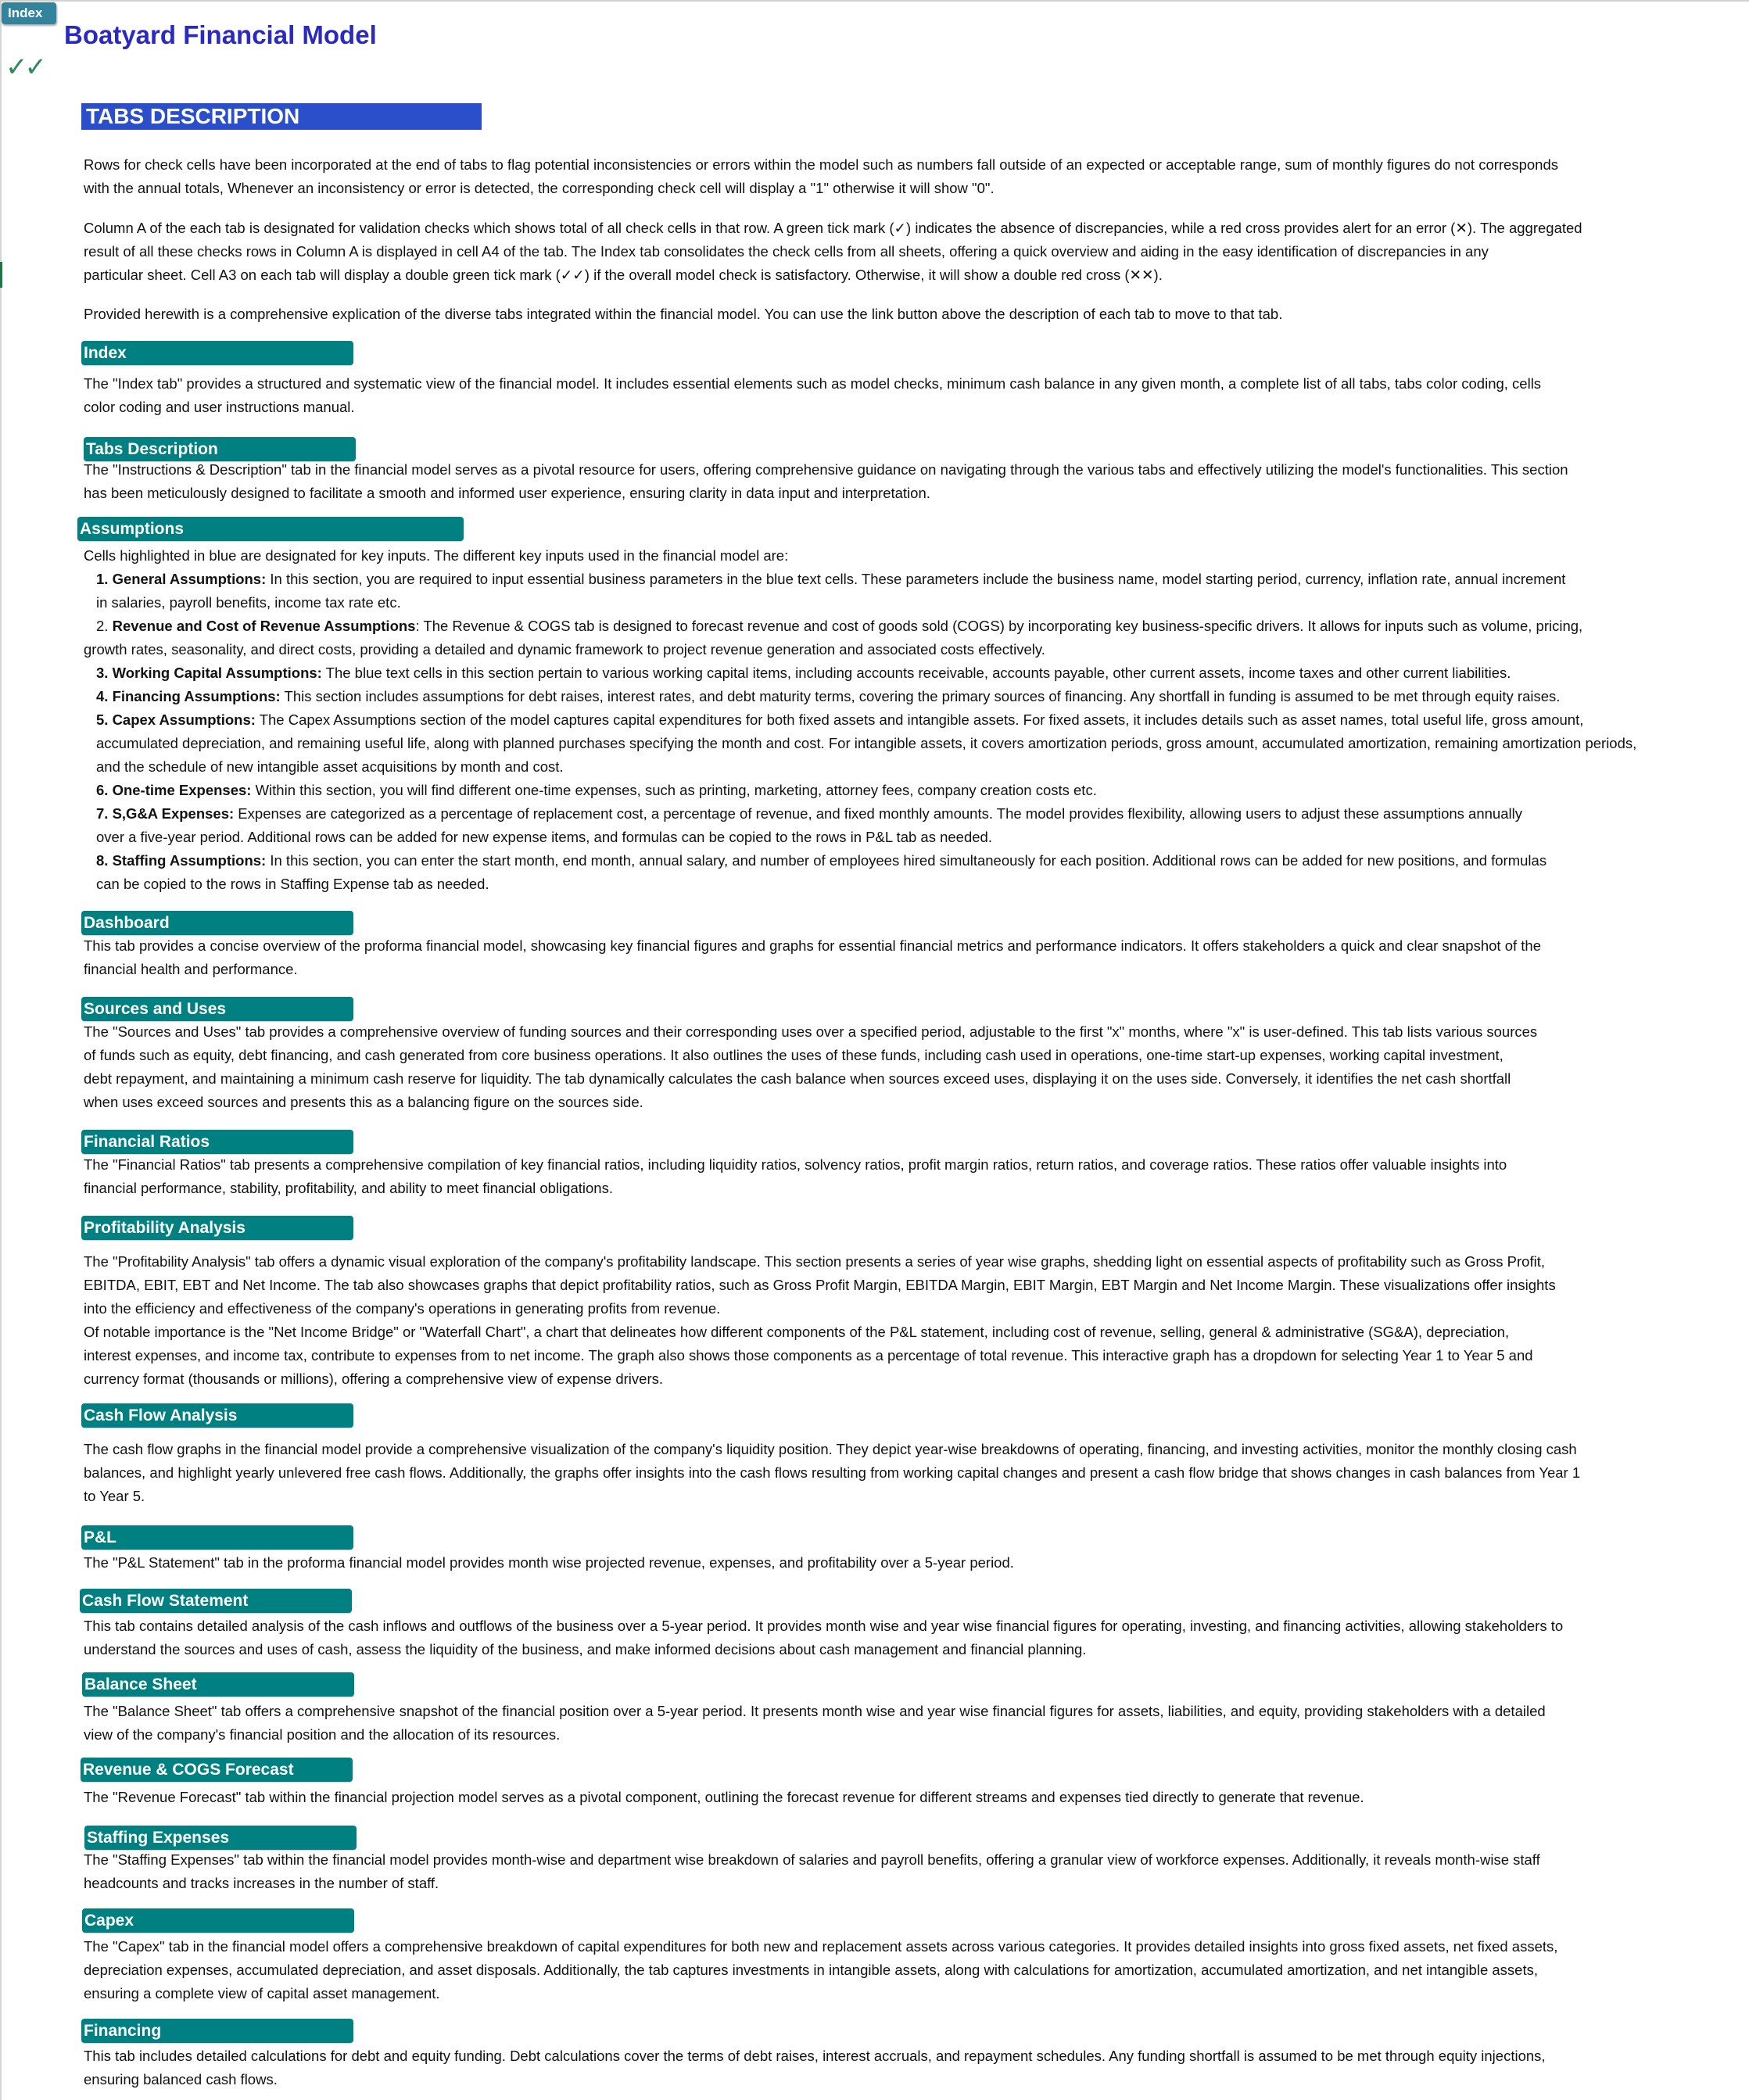 The height and width of the screenshot is (2100, 1749). I want to click on section-link-sources-and-uses: Sources and Uses, so click(217, 1009).